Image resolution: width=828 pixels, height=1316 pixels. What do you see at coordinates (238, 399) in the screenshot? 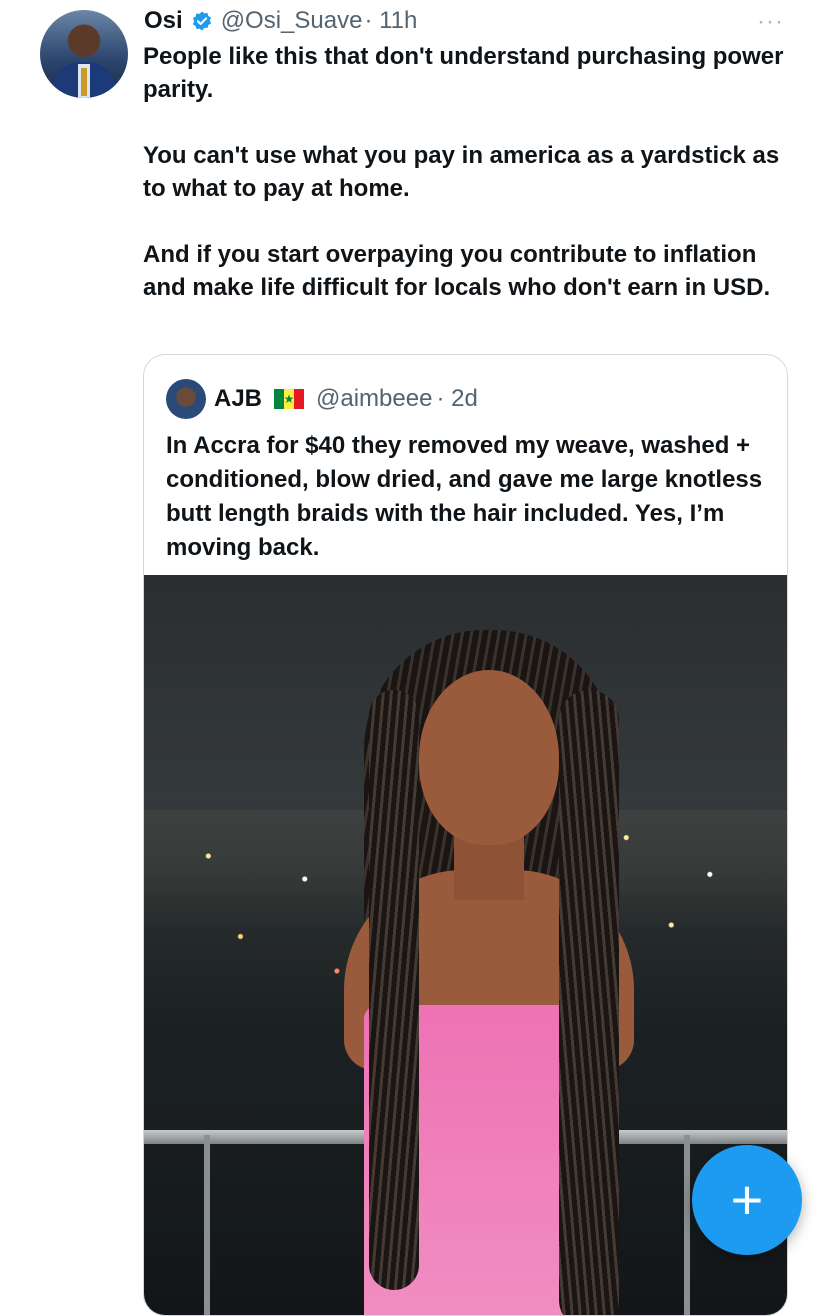
I see `quoted-author-name: AJB` at bounding box center [238, 399].